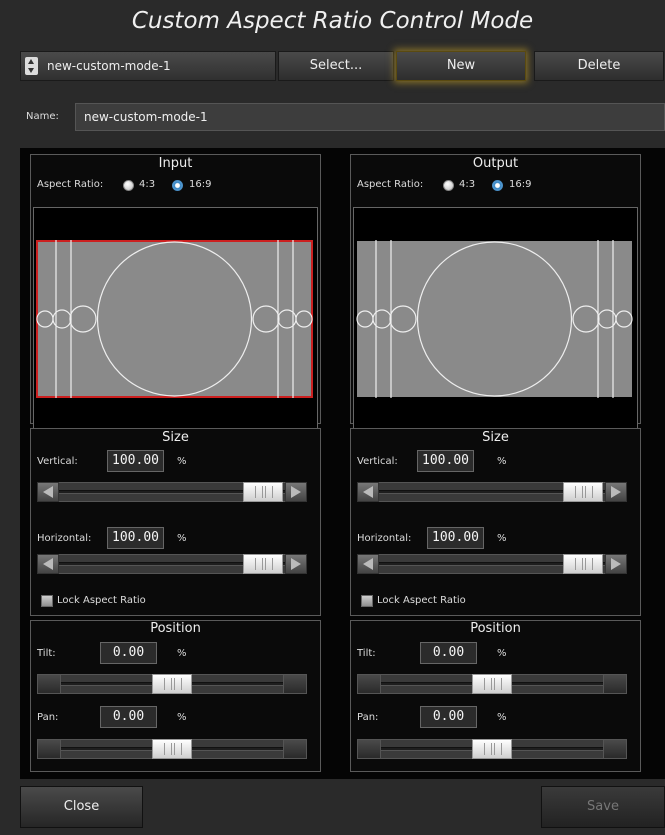  I want to click on output-horizontal-label: Horizontal:, so click(384, 538).